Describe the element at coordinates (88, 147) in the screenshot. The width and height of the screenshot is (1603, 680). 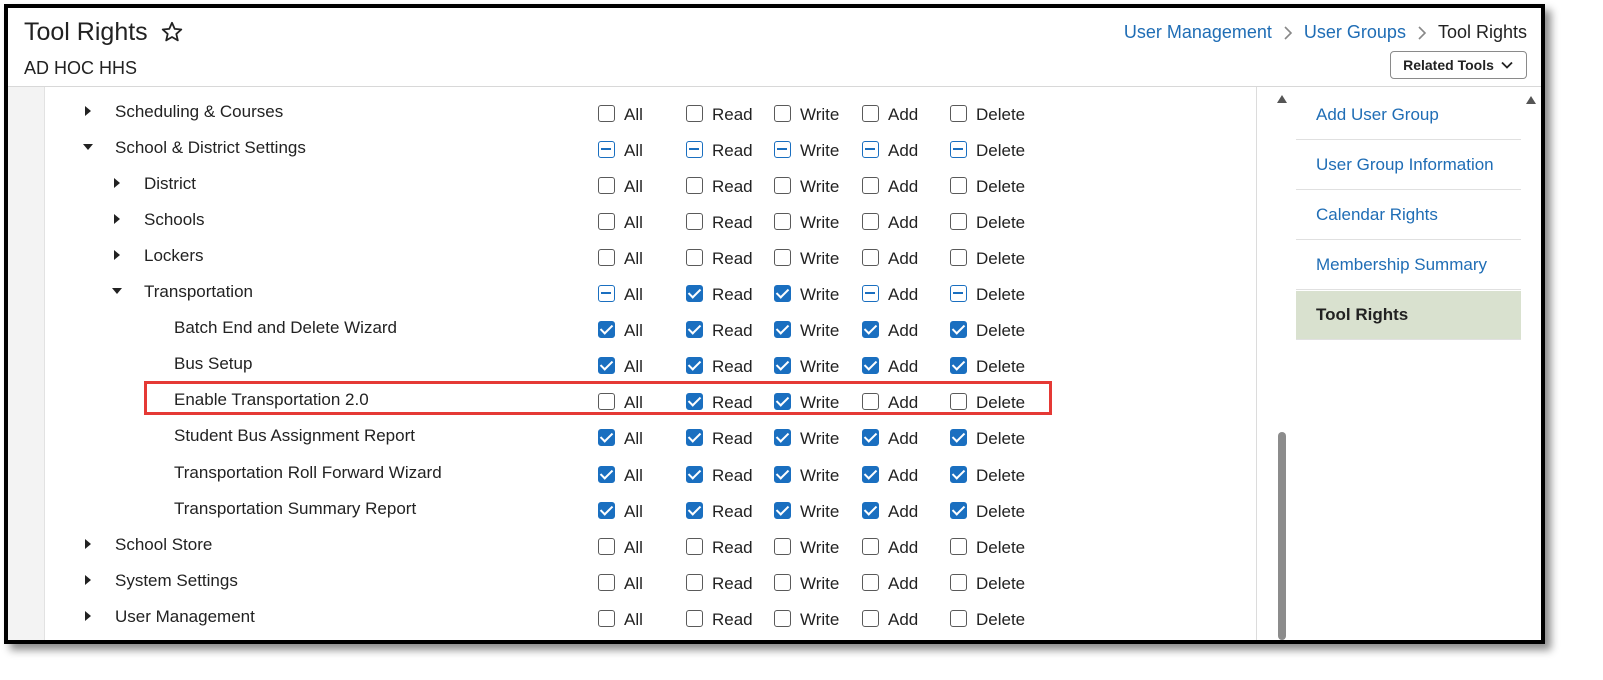
I see `triangle-down-icon` at that location.